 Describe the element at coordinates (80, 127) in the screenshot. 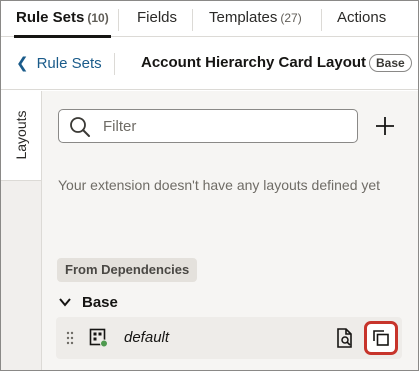

I see `search-icon` at that location.